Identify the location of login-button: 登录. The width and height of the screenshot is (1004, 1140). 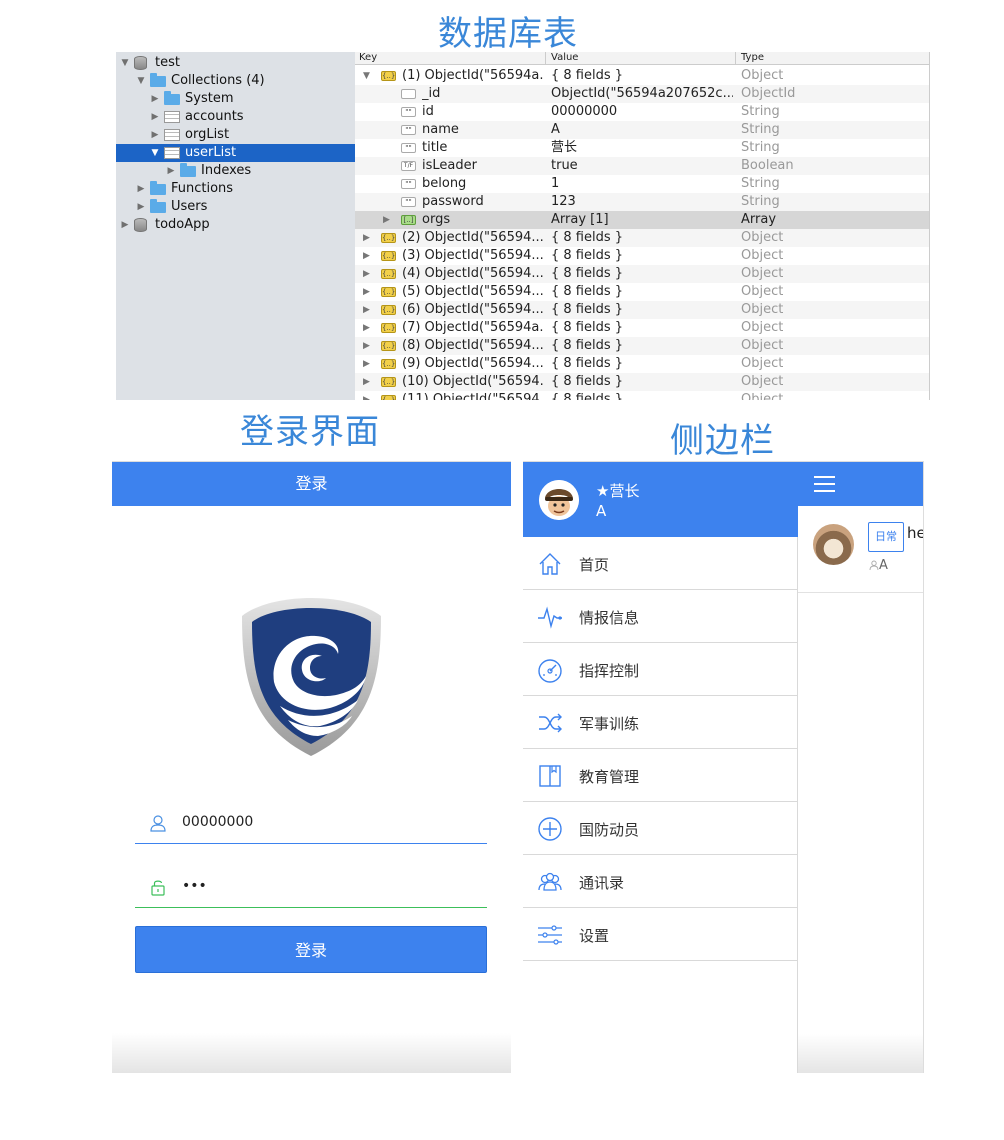
(311, 949).